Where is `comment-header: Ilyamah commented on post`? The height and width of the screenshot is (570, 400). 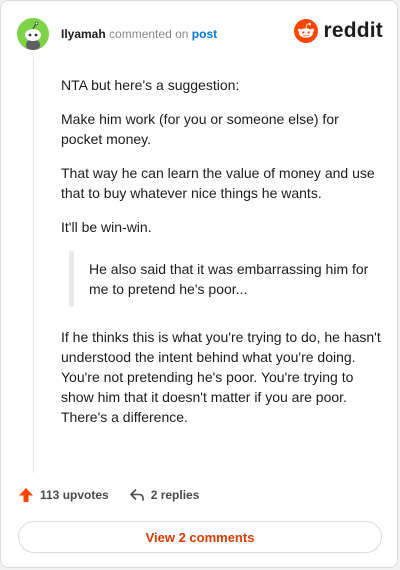
comment-header: Ilyamah commented on post is located at coordinates (117, 34).